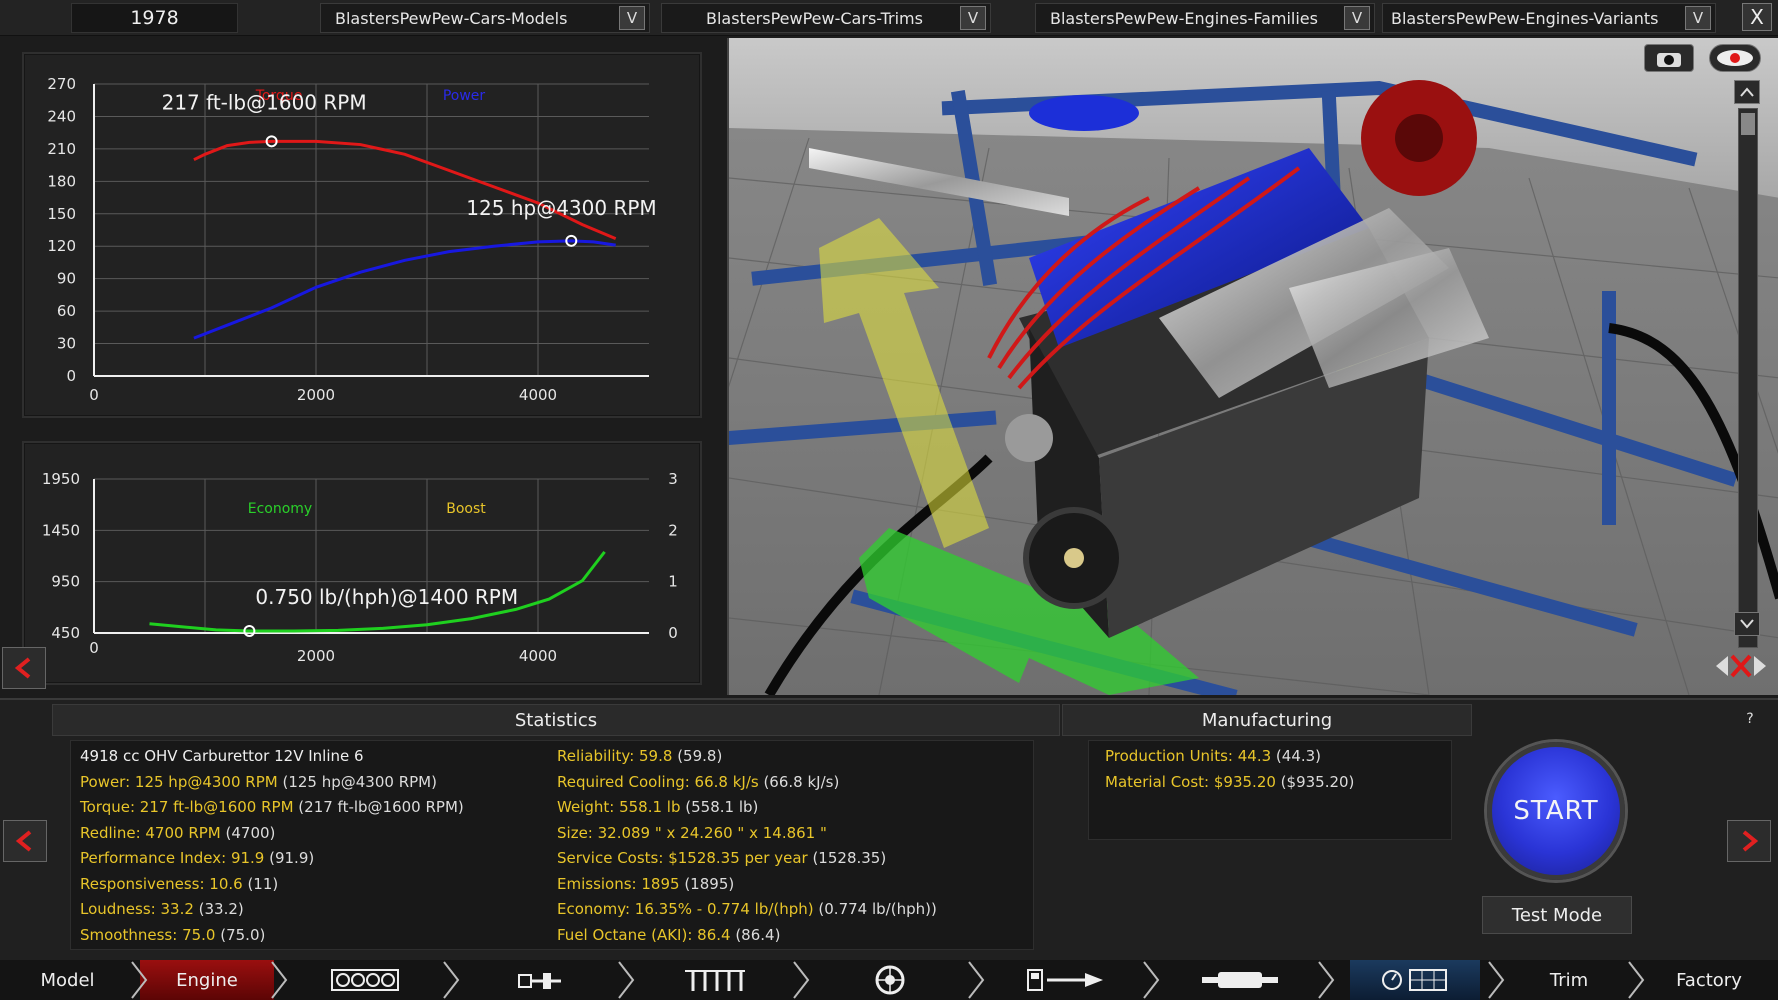  What do you see at coordinates (66, 344) in the screenshot?
I see `y-tick-label: 30` at bounding box center [66, 344].